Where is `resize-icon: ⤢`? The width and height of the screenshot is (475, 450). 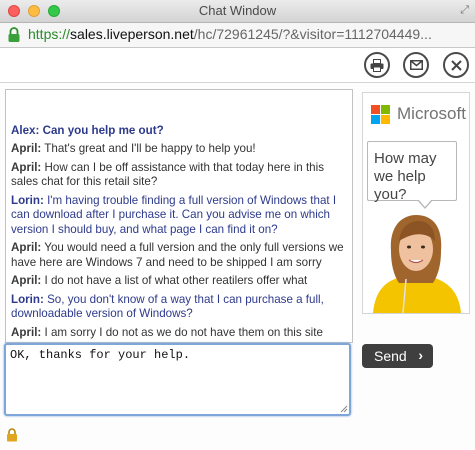
resize-icon: ⤢ is located at coordinates (464, 10).